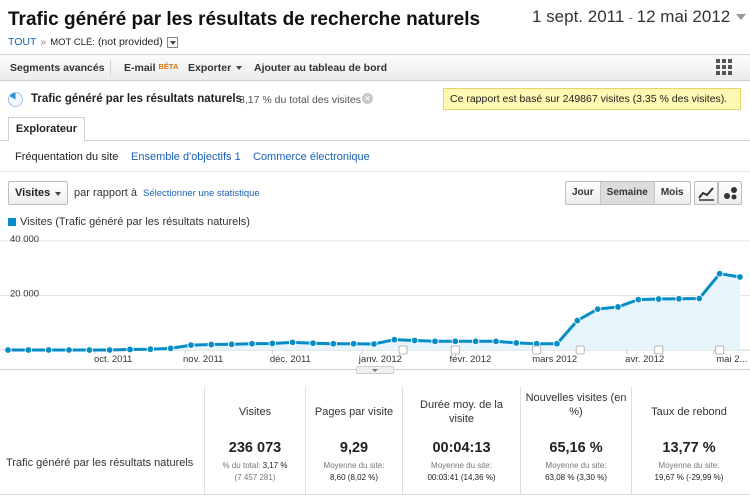 The image size is (750, 501). I want to click on col-header: Durée moy. de la visite, so click(461, 412).